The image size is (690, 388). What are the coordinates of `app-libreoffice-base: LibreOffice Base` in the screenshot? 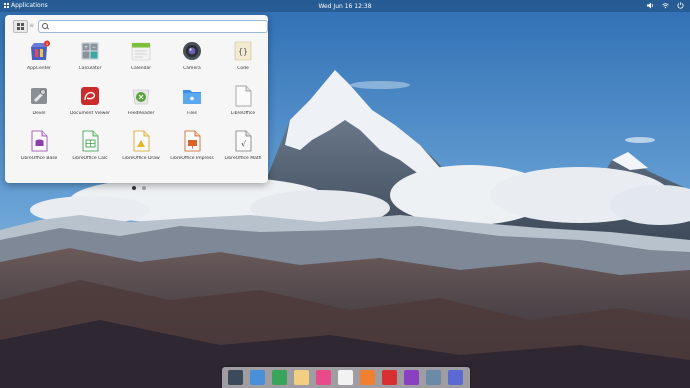 It's located at (39, 148).